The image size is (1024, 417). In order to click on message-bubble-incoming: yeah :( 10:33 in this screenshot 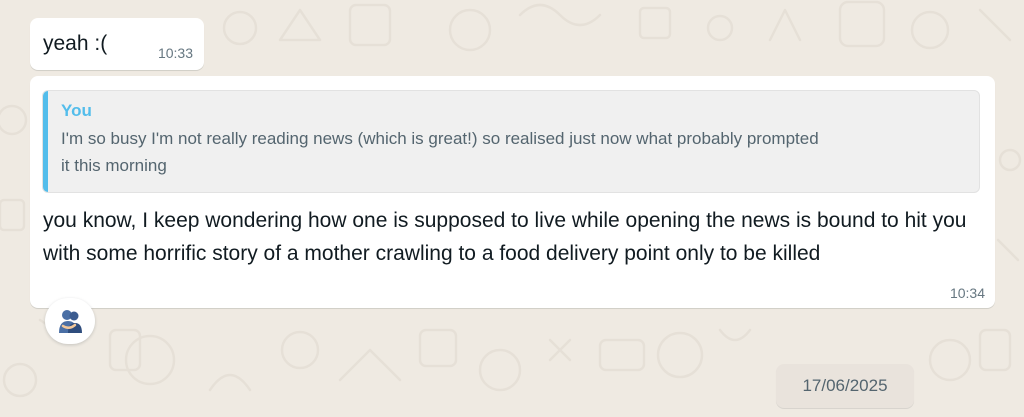, I will do `click(117, 44)`.